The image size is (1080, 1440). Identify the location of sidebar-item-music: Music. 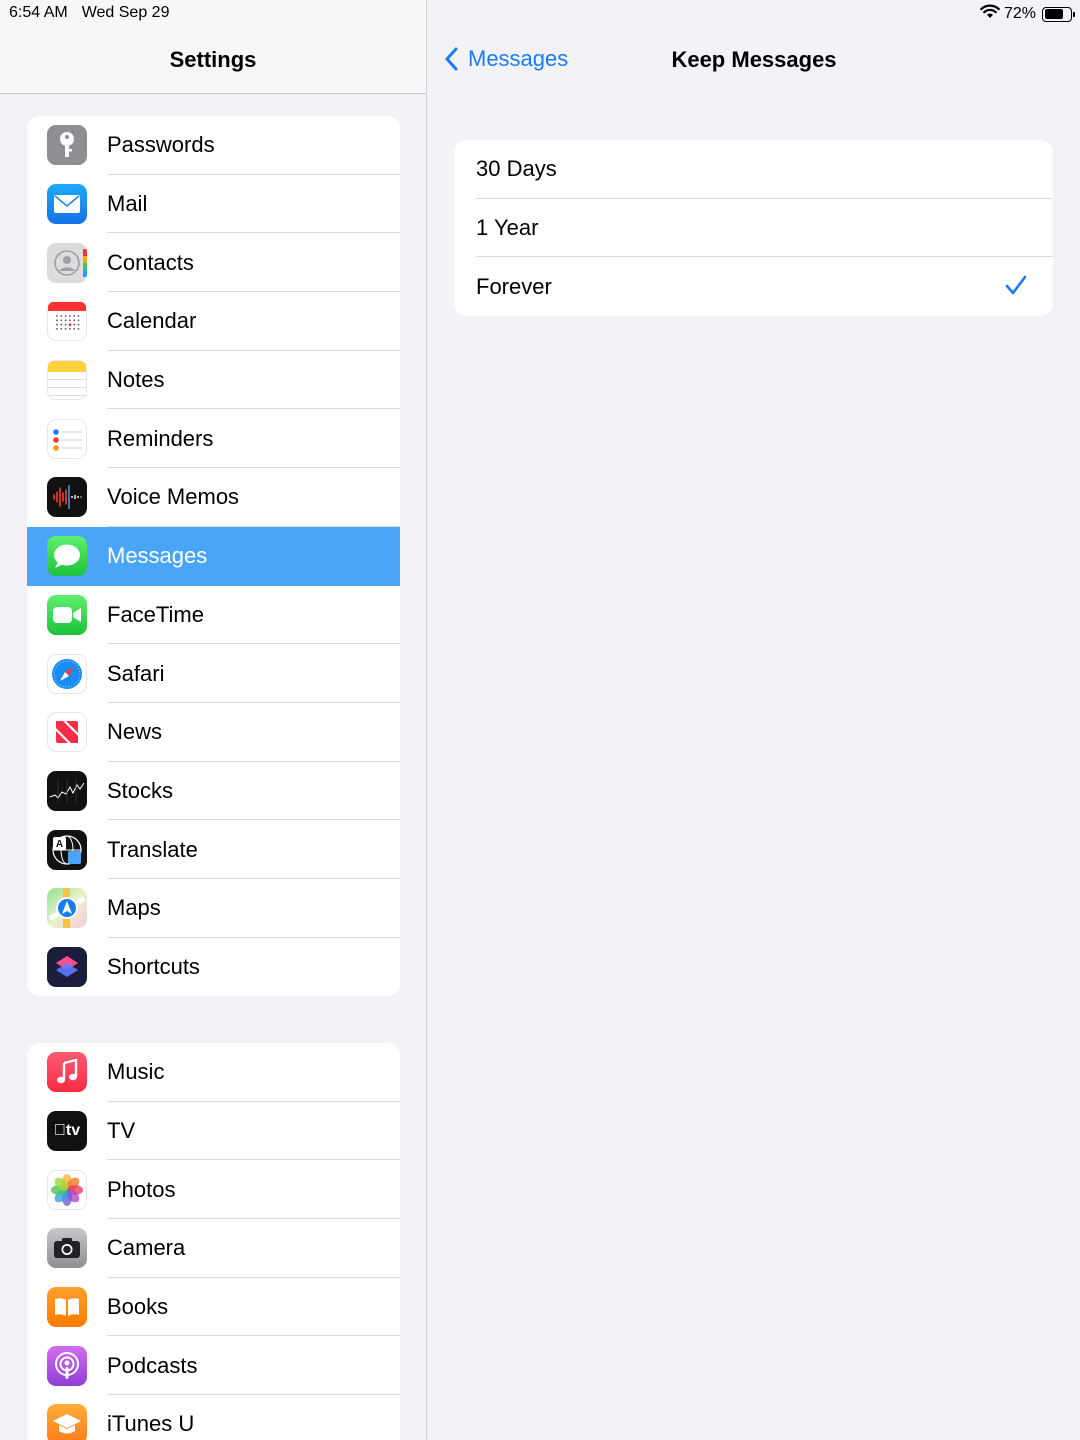
(213, 1072).